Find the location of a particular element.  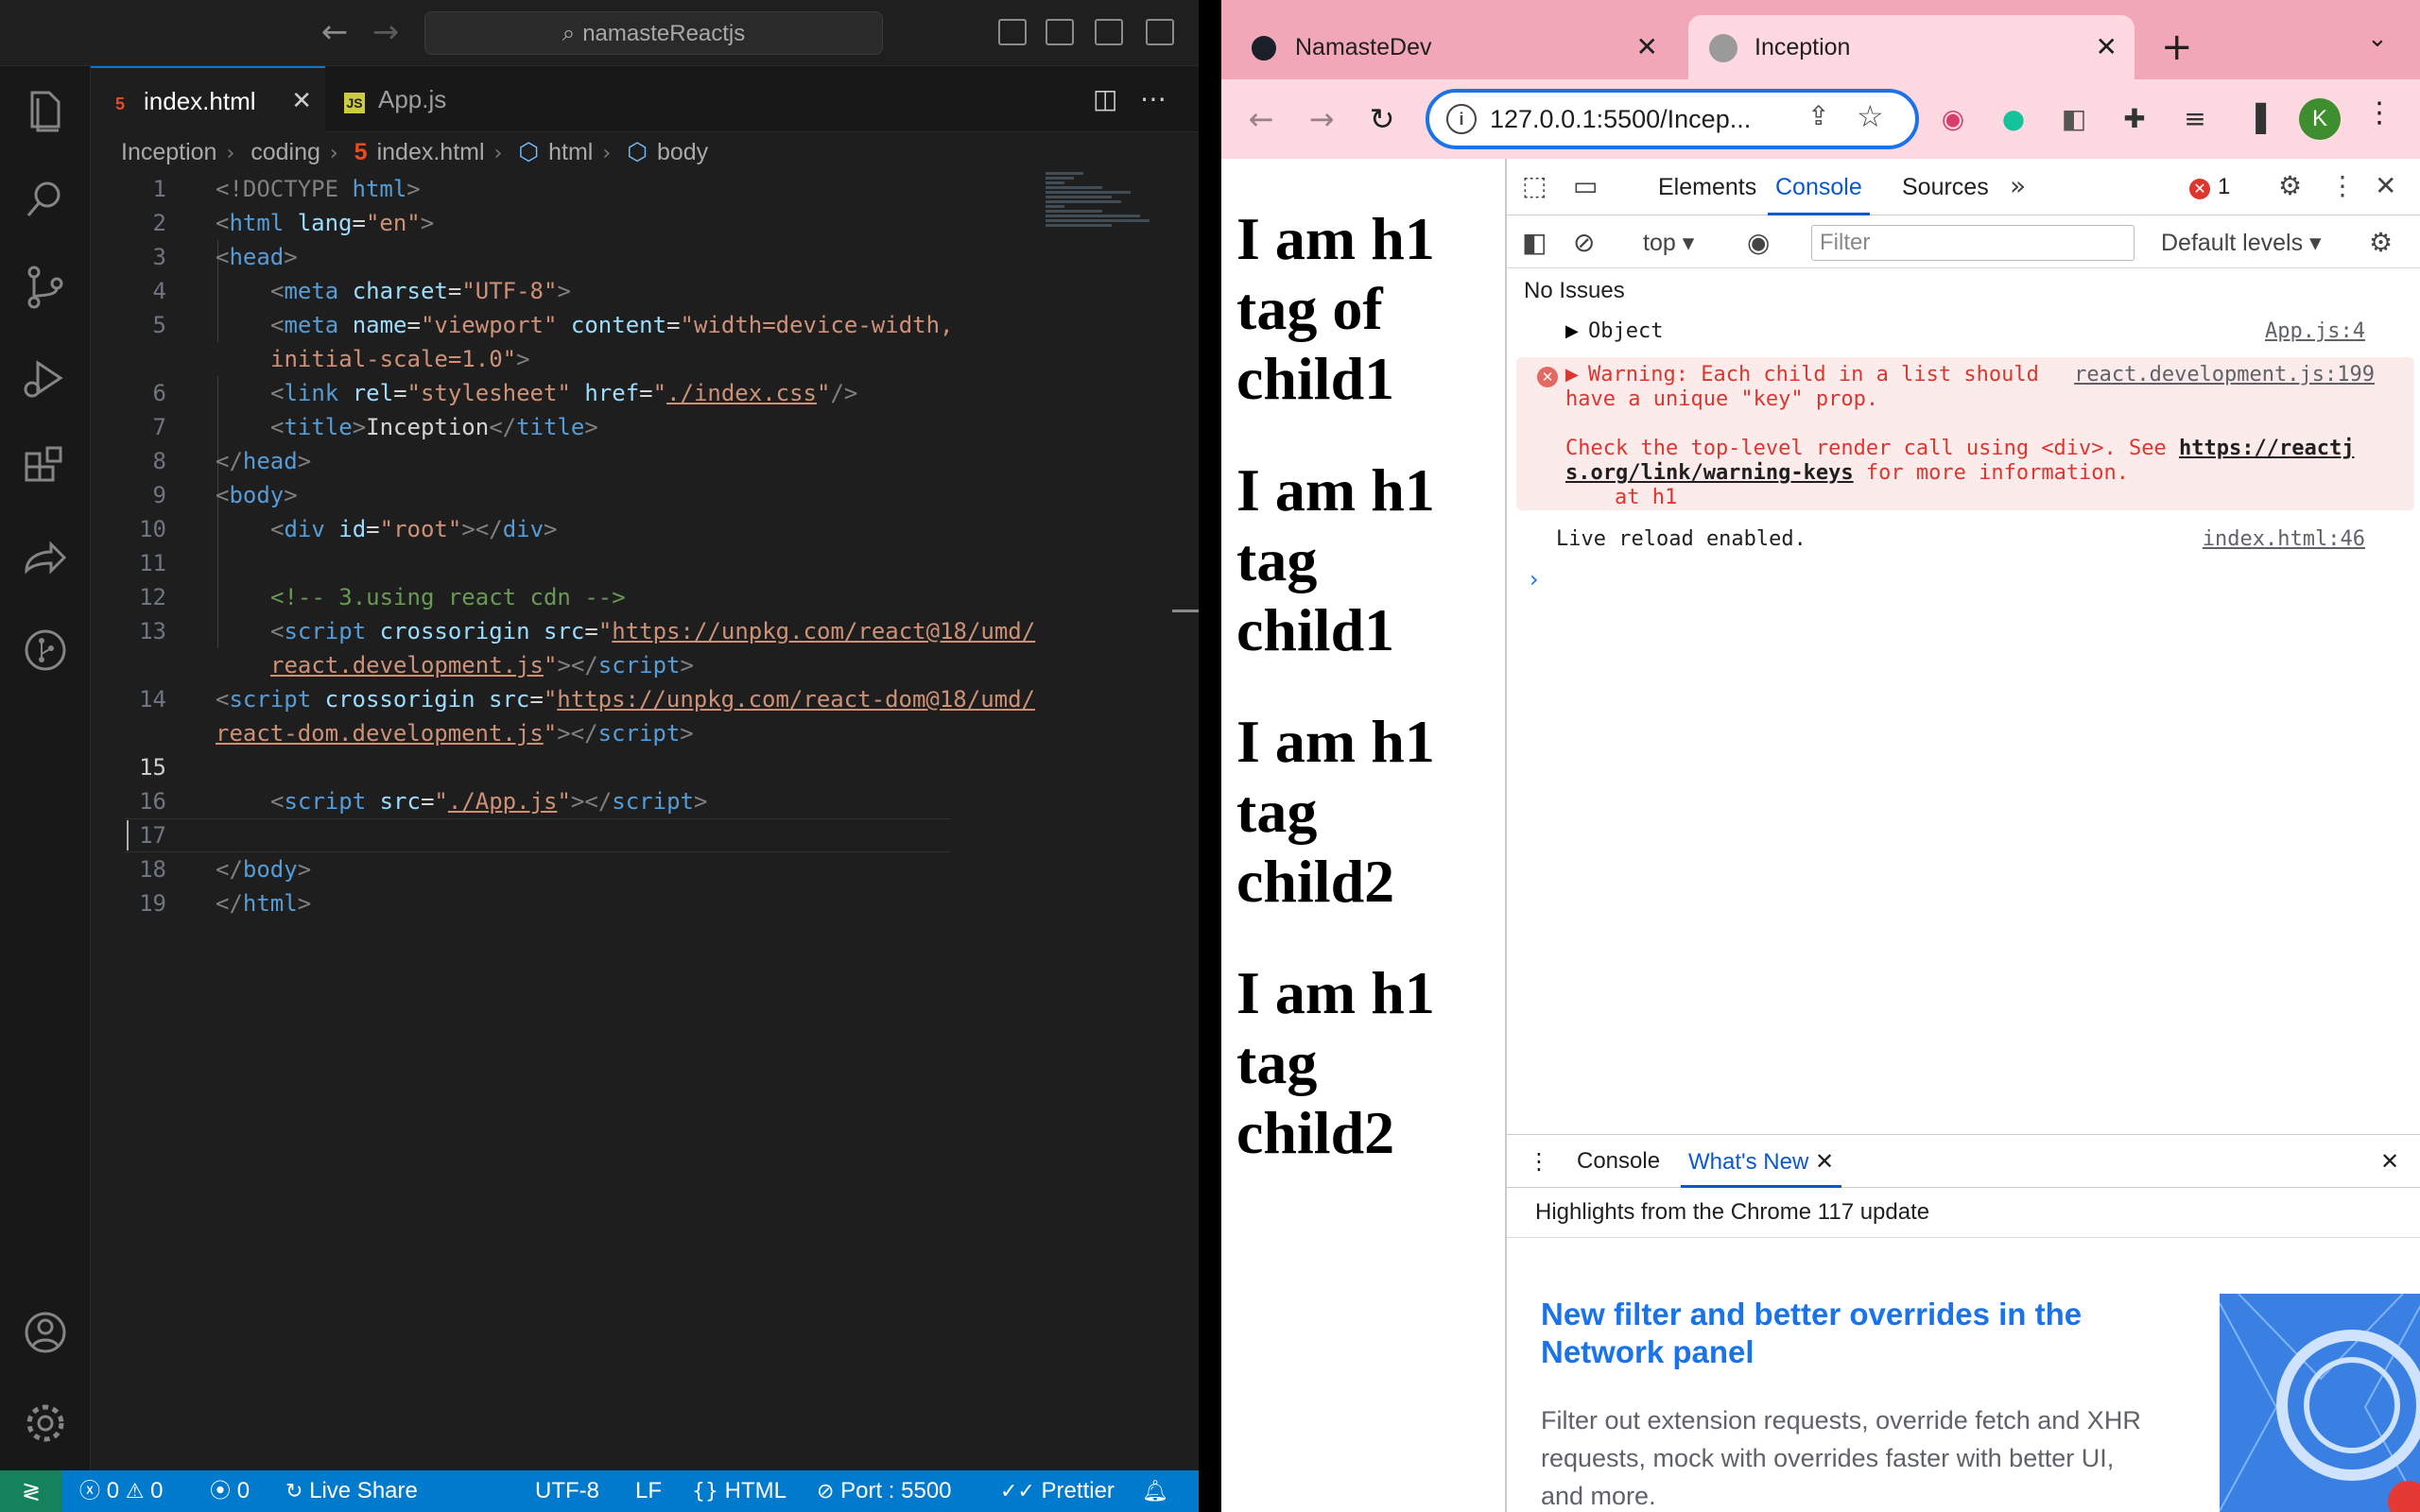

command-center-search: ⌕ namasteReactjs is located at coordinates (653, 33).